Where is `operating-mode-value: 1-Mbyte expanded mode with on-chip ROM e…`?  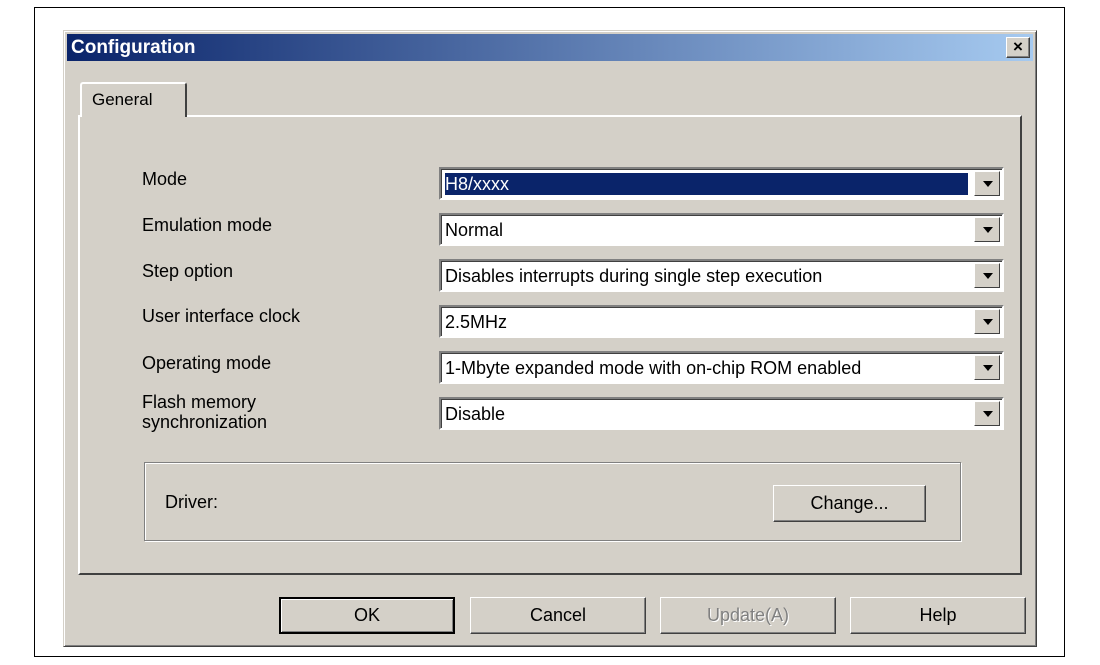 operating-mode-value: 1-Mbyte expanded mode with on-chip ROM e… is located at coordinates (653, 368).